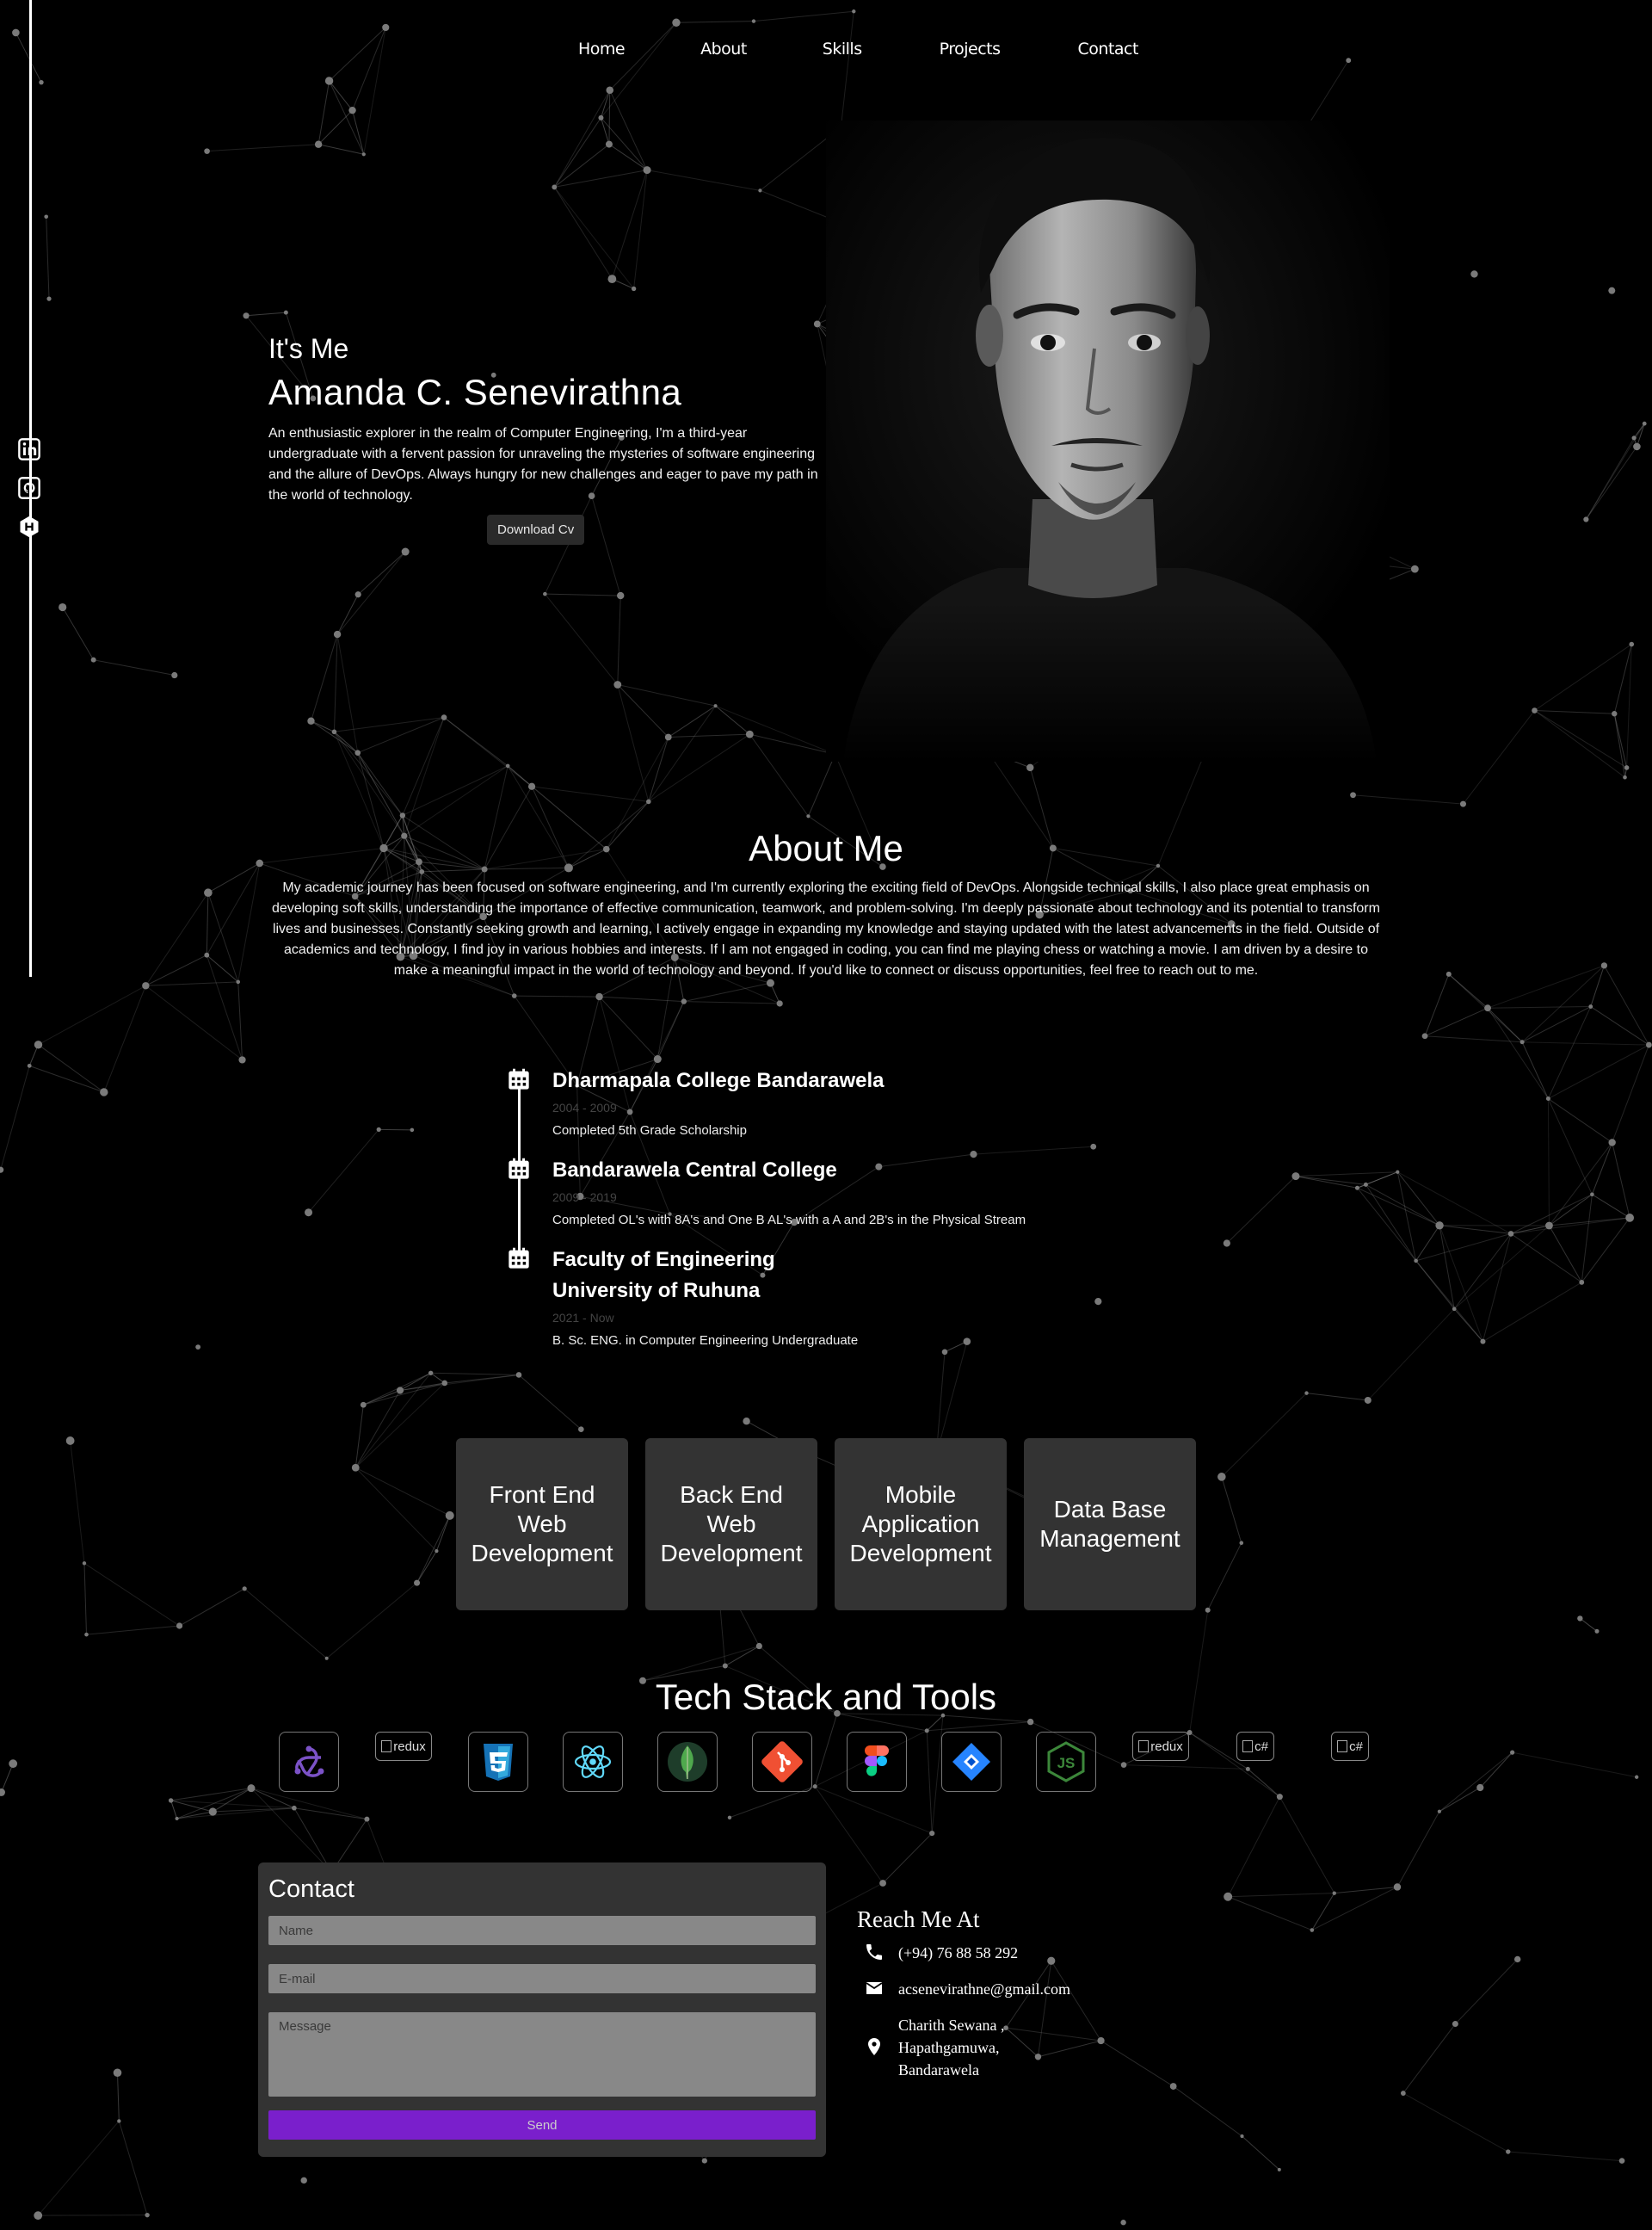  Describe the element at coordinates (958, 1953) in the screenshot. I see `phone-text: (+94) 76 88 58 292` at that location.